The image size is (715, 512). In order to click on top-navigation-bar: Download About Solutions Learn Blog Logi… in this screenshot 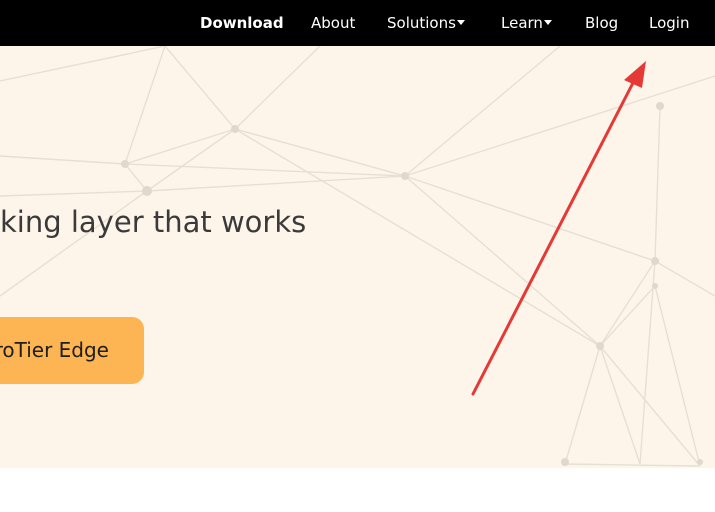, I will do `click(357, 23)`.